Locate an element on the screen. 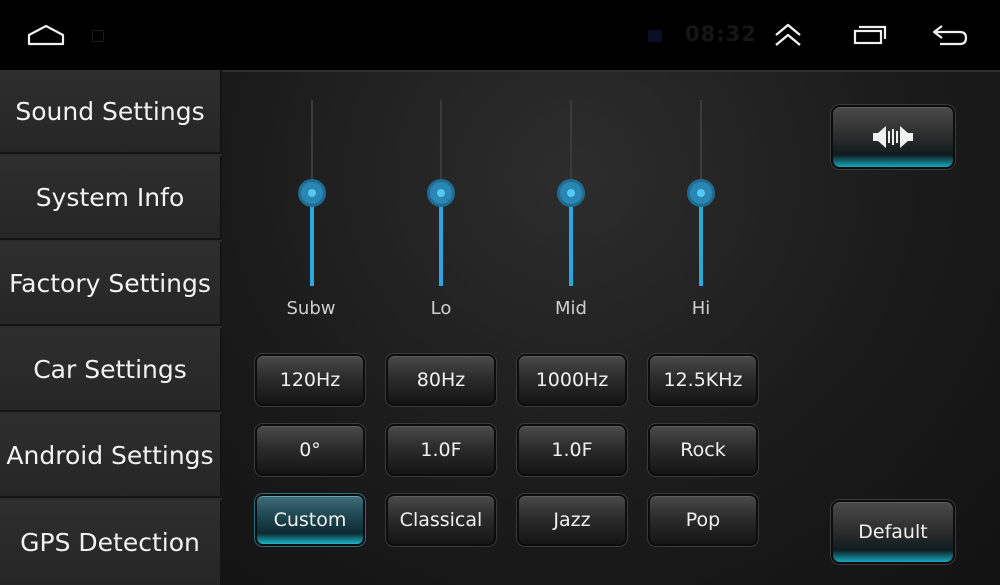 Image resolution: width=1000 pixels, height=585 pixels. home-icon is located at coordinates (46, 35).